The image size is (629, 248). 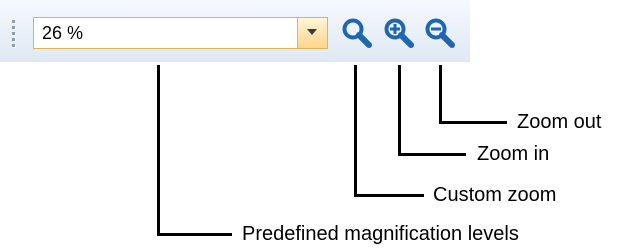 I want to click on callout-label-custom-zoom: Custom zoom, so click(x=495, y=195).